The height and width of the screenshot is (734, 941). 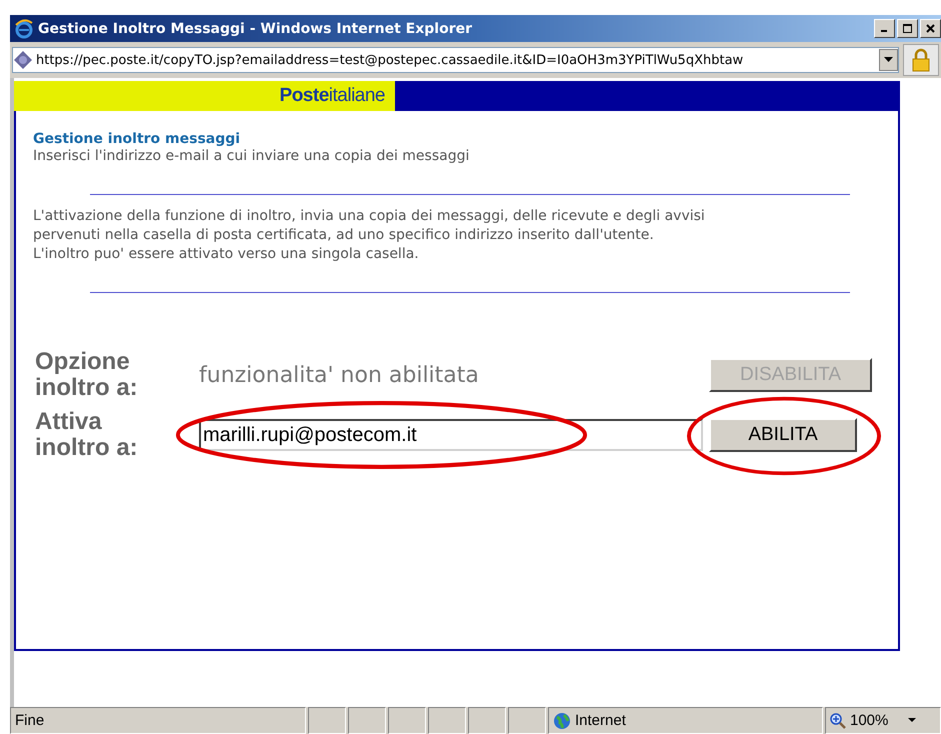 What do you see at coordinates (562, 721) in the screenshot?
I see `globe-icon` at bounding box center [562, 721].